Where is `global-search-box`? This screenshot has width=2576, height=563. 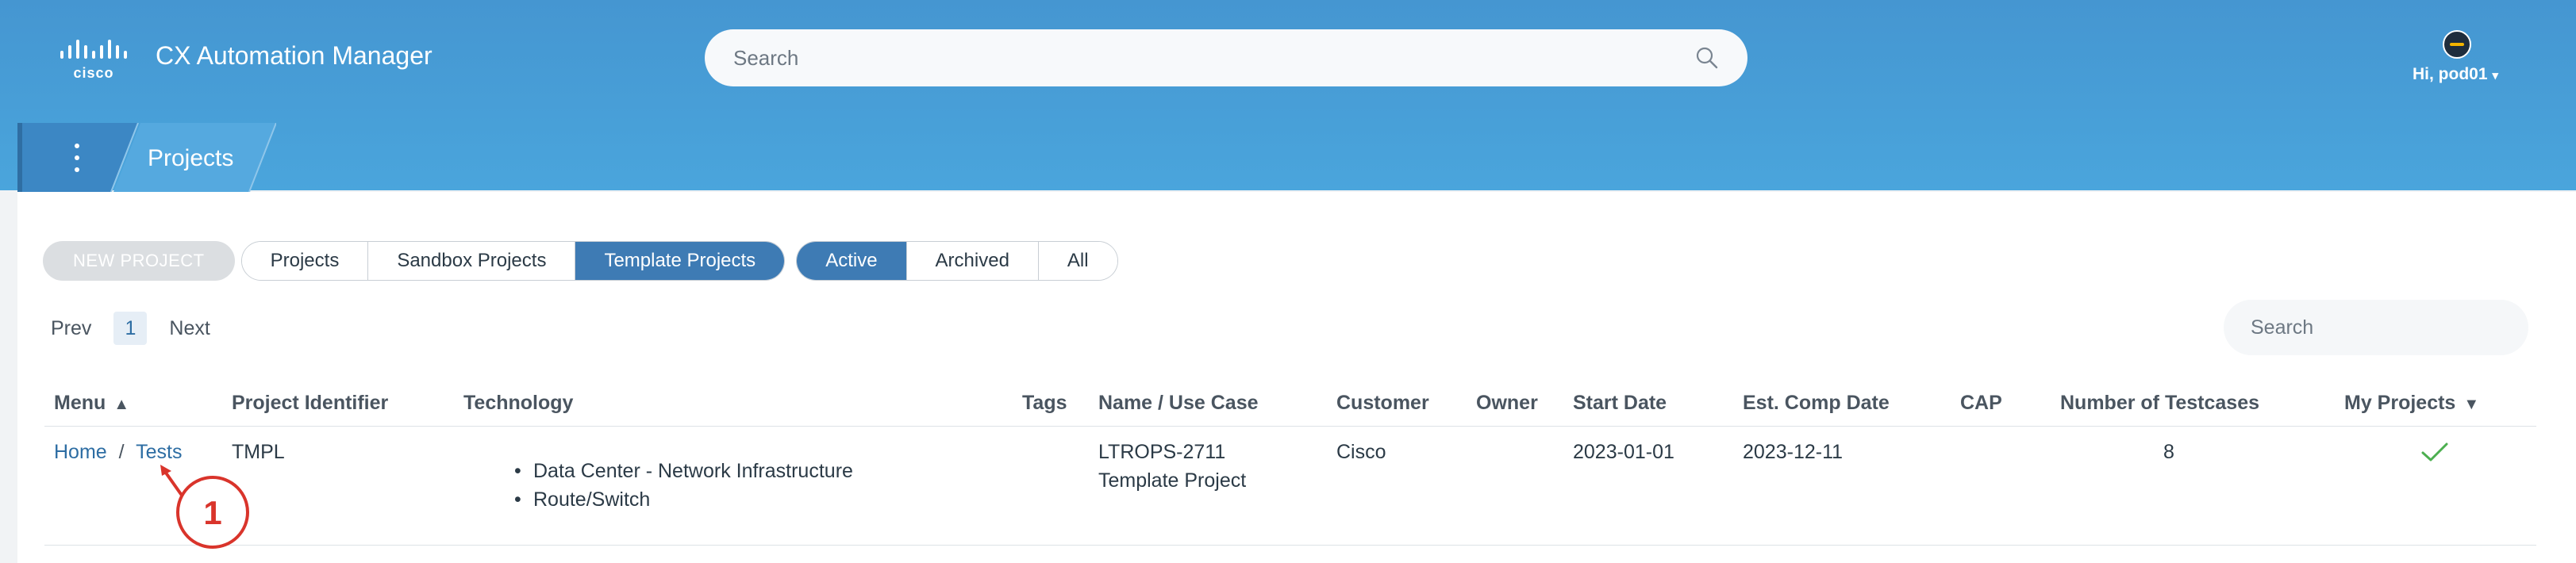 global-search-box is located at coordinates (1226, 57).